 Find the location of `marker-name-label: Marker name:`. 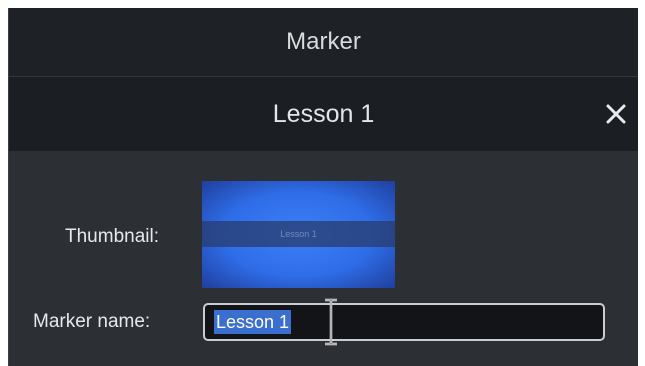

marker-name-label: Marker name: is located at coordinates (92, 321).